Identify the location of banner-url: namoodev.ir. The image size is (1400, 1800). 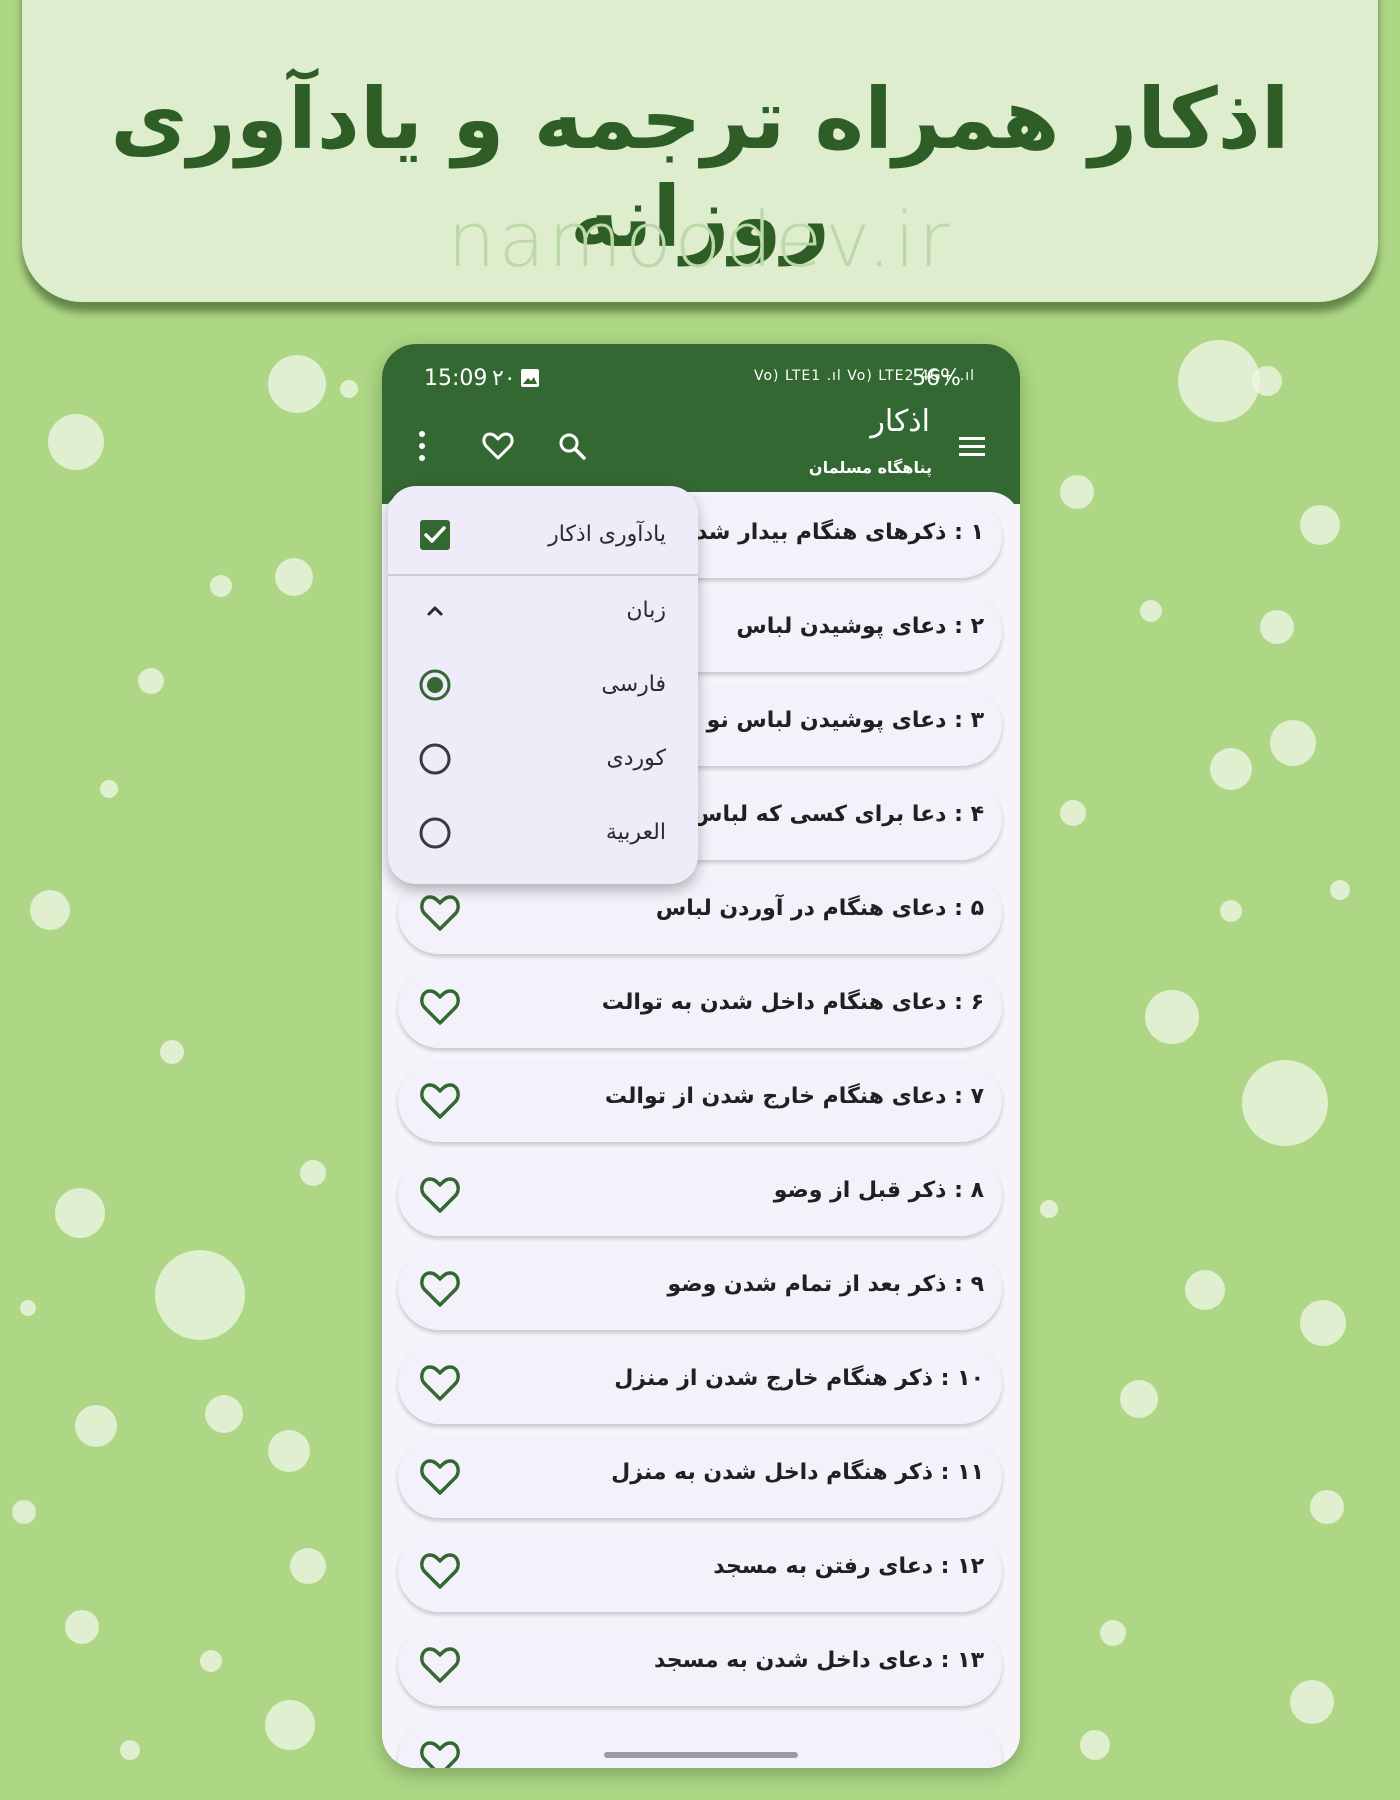
(700, 239).